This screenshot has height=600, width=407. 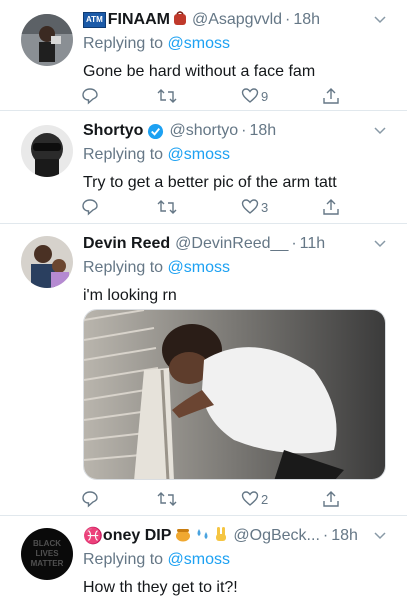 What do you see at coordinates (137, 536) in the screenshot?
I see `display-name: oney DIP` at bounding box center [137, 536].